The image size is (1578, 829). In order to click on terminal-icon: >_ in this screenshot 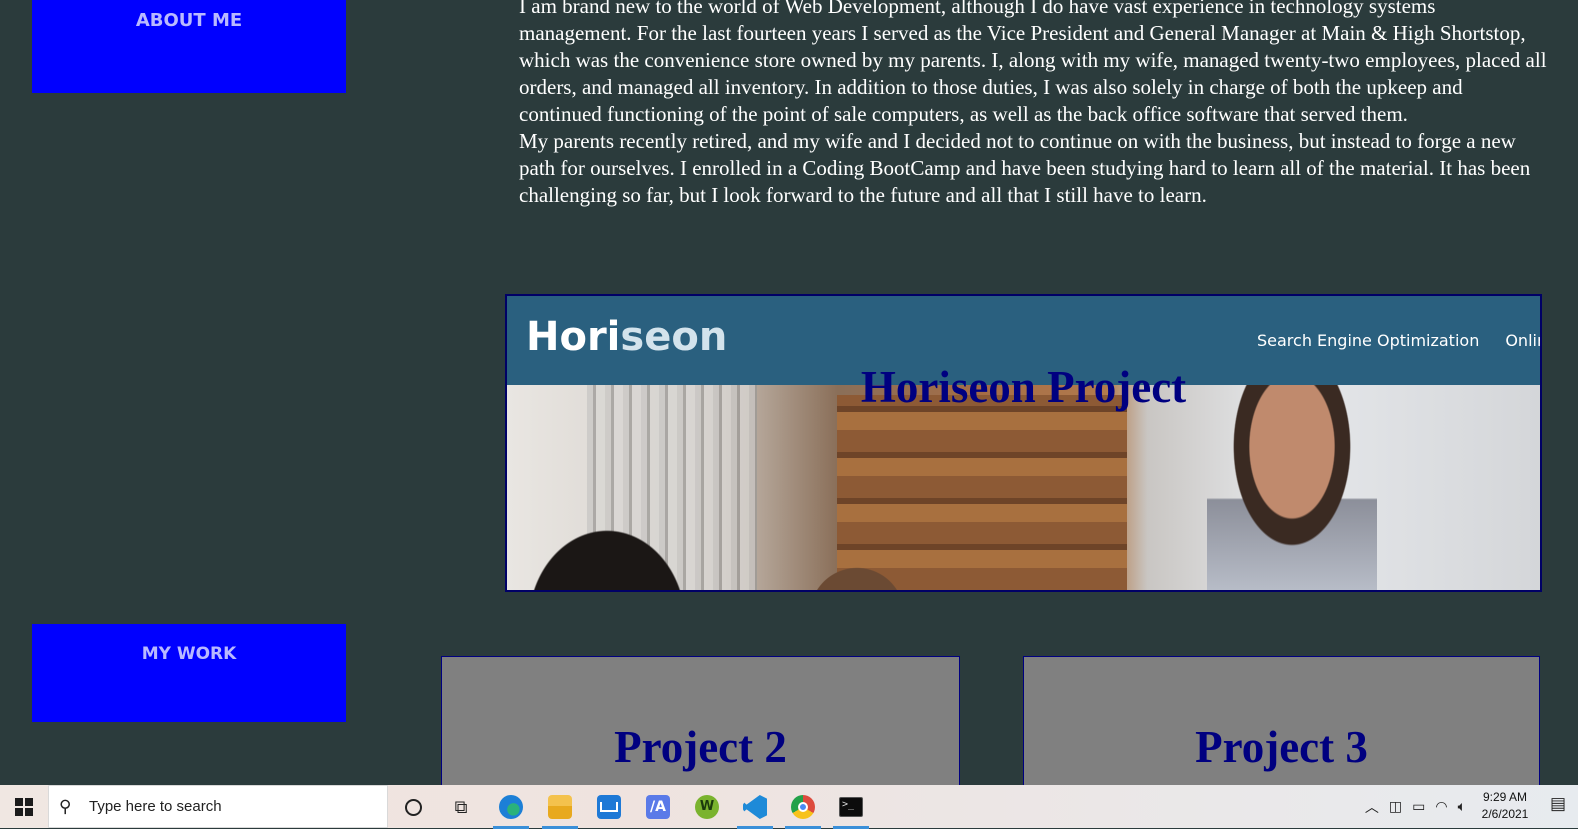, I will do `click(851, 807)`.